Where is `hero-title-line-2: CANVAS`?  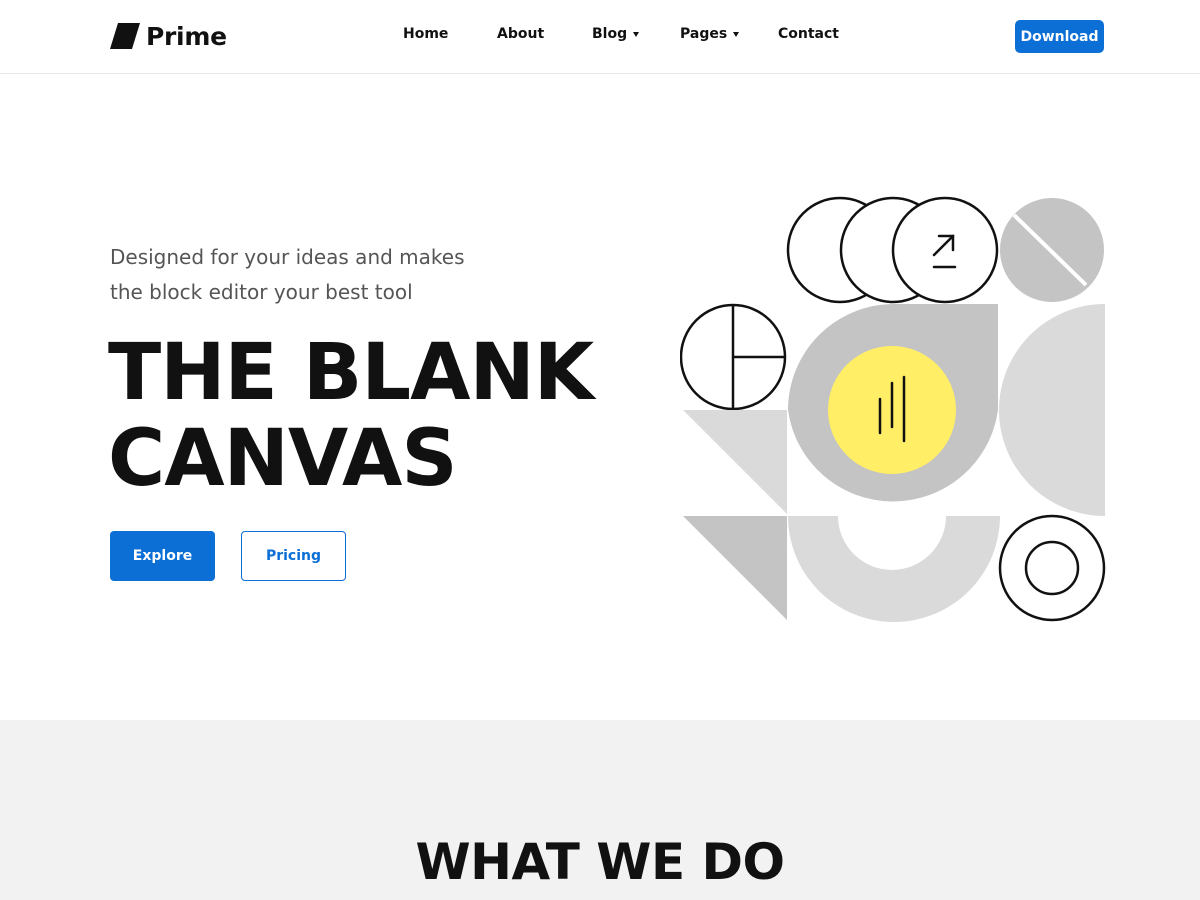 hero-title-line-2: CANVAS is located at coordinates (283, 459).